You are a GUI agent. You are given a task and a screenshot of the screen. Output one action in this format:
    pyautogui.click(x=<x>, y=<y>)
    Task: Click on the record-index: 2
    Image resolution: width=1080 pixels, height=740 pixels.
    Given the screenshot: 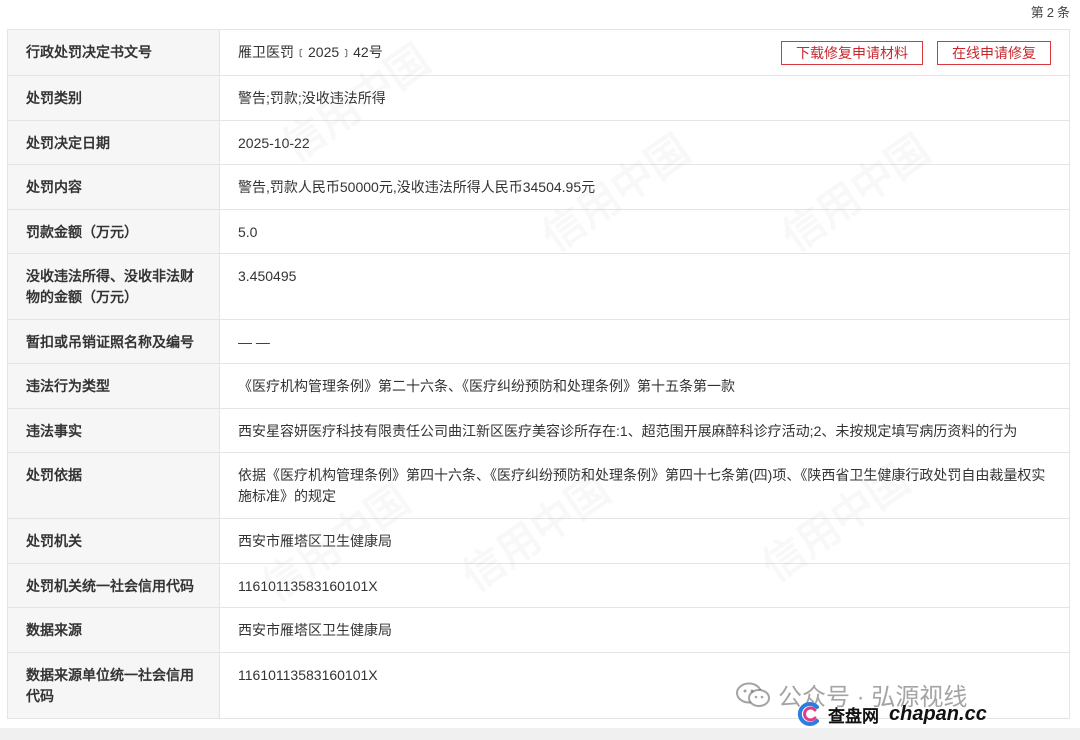 What is the action you would take?
    pyautogui.click(x=1050, y=12)
    